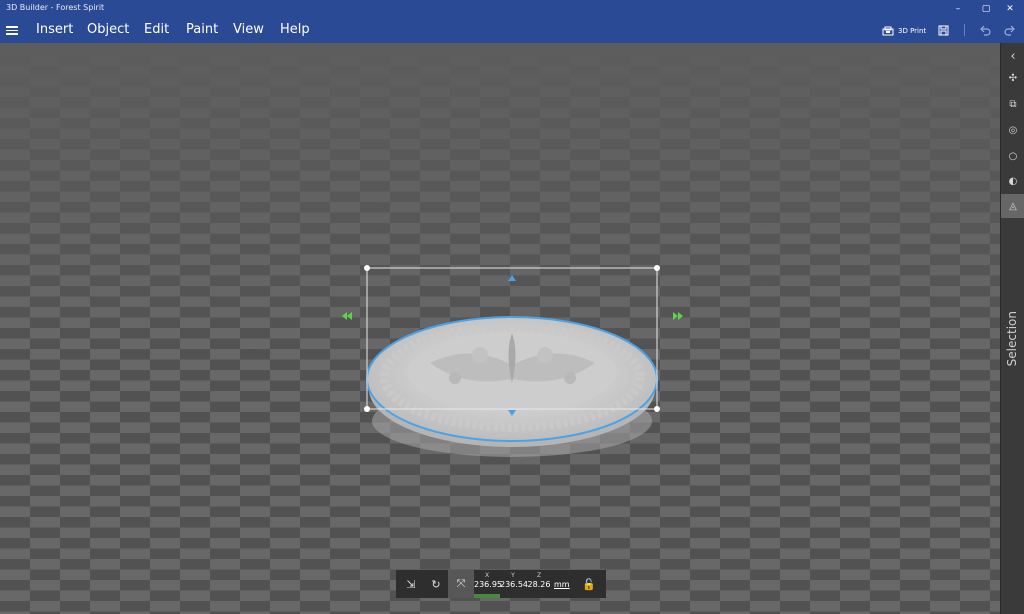  What do you see at coordinates (436, 584) in the screenshot?
I see `rotate-tool-icon: ↻` at bounding box center [436, 584].